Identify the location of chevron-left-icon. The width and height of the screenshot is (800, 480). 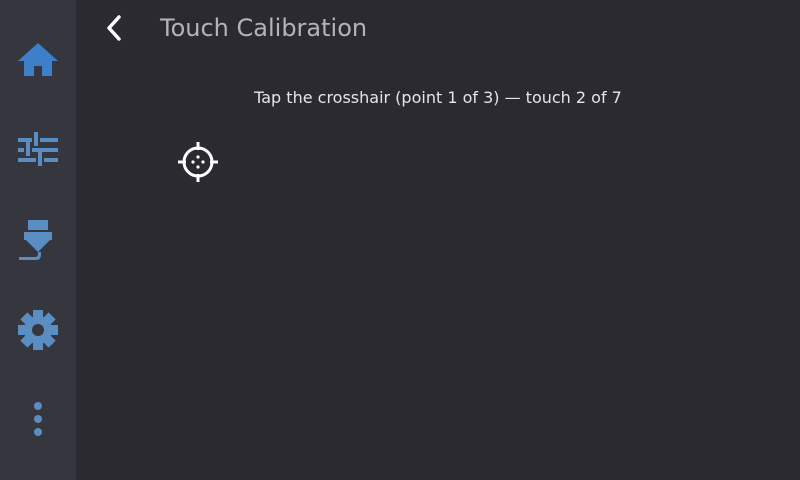
(114, 28).